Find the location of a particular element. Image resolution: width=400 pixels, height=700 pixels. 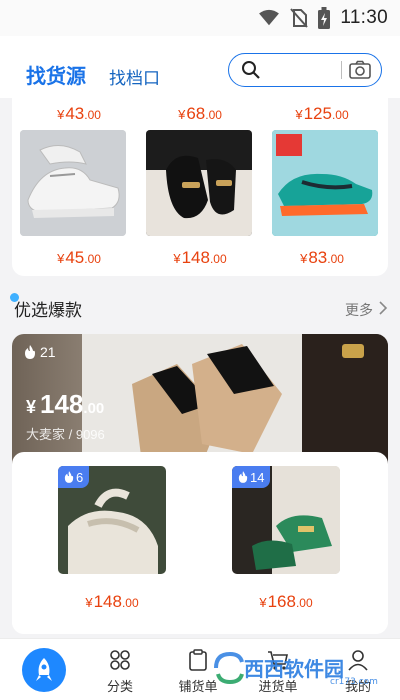

watermark-url: cr173.com is located at coordinates (354, 681).